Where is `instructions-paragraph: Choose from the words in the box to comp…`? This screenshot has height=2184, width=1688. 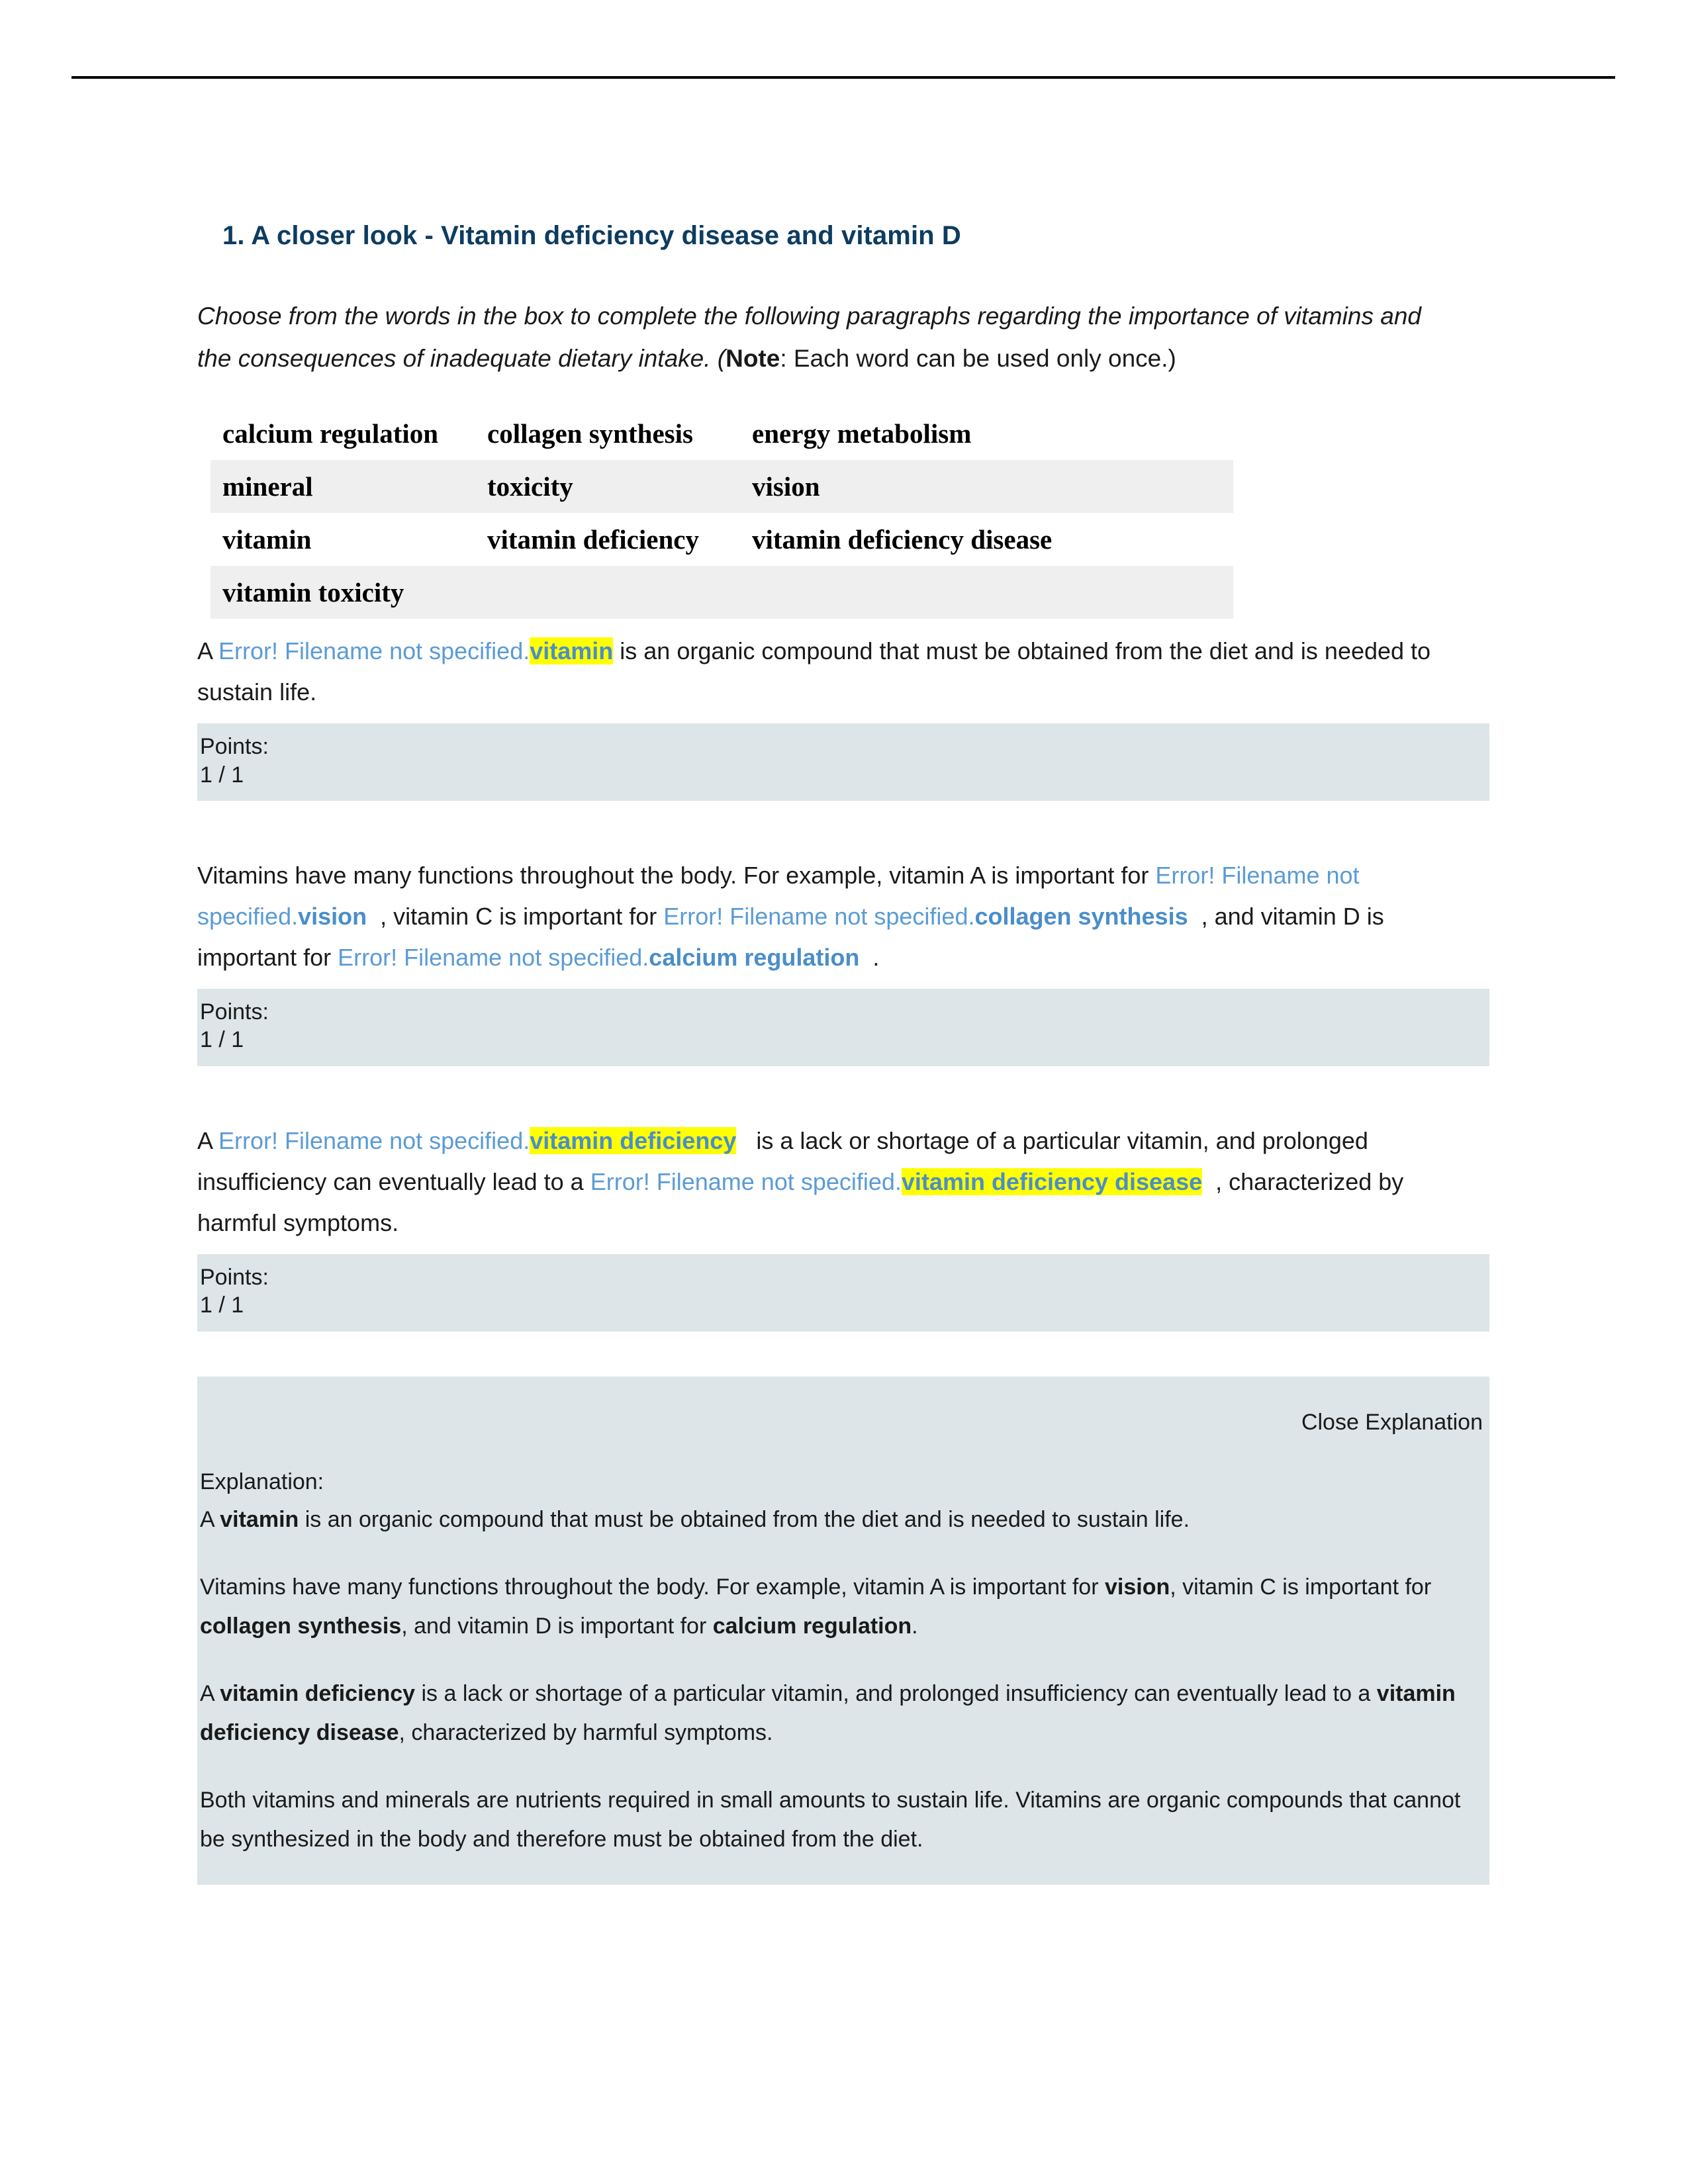
instructions-paragraph: Choose from the words in the box to comp… is located at coordinates (826, 337).